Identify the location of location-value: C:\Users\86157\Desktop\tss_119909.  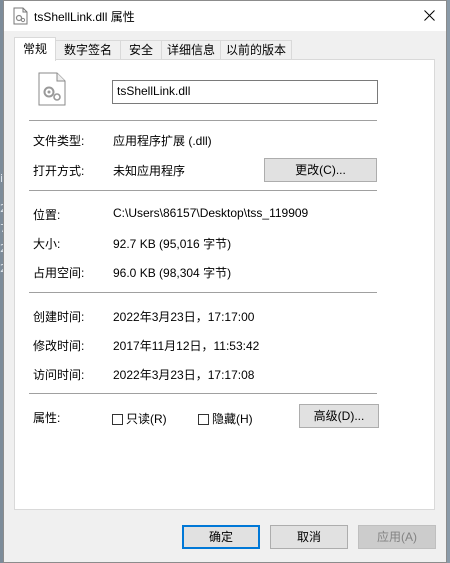
(211, 213).